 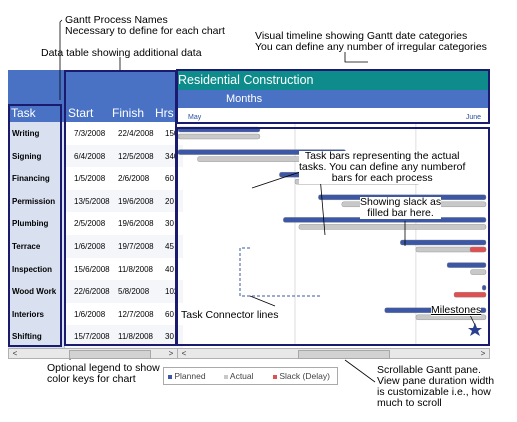 What do you see at coordinates (190, 376) in the screenshot?
I see `legend-label-planned: Planned` at bounding box center [190, 376].